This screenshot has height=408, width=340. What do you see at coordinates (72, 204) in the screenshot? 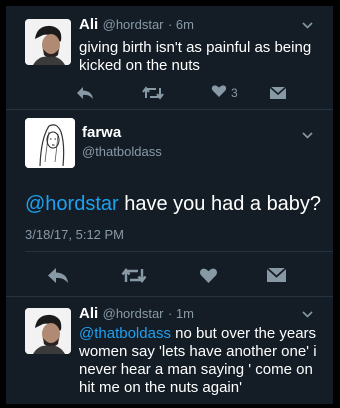
I see `mention-link: @hordstar` at bounding box center [72, 204].